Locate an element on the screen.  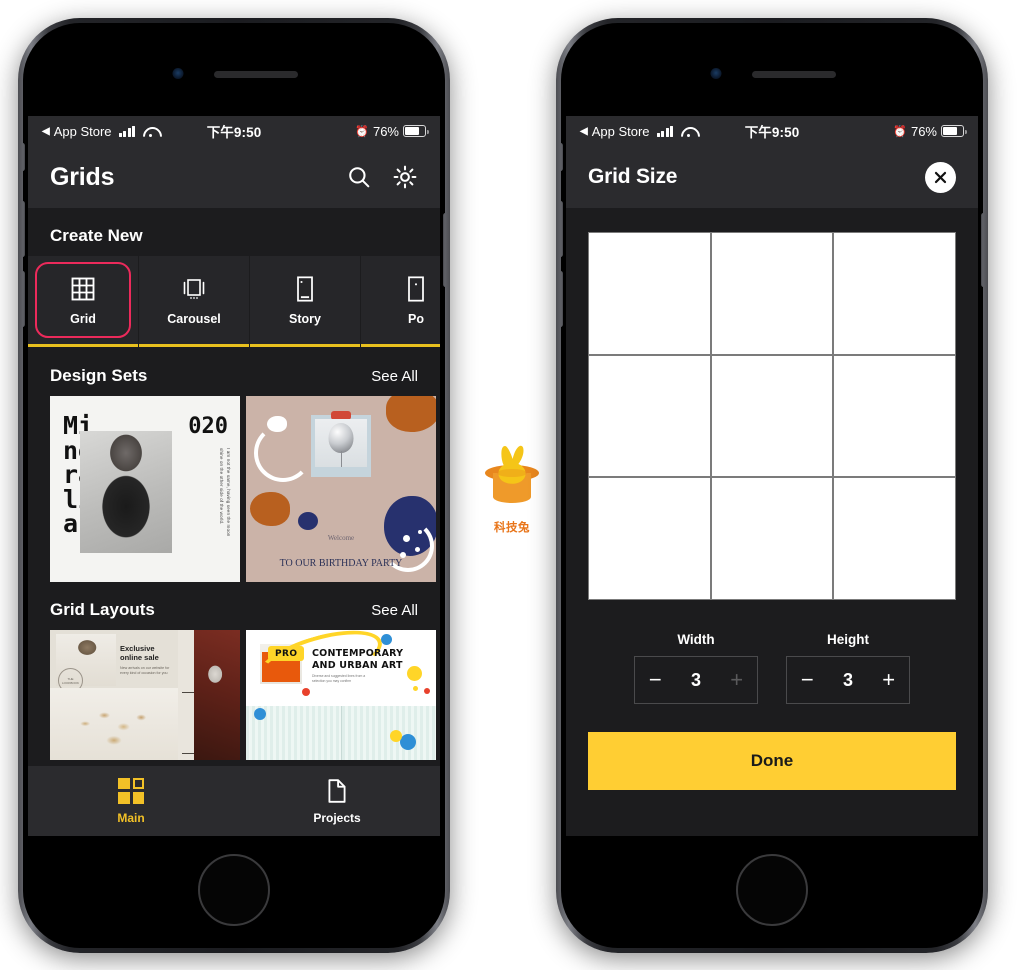
tab-bar: Main Projects is located at coordinates (234, 801).